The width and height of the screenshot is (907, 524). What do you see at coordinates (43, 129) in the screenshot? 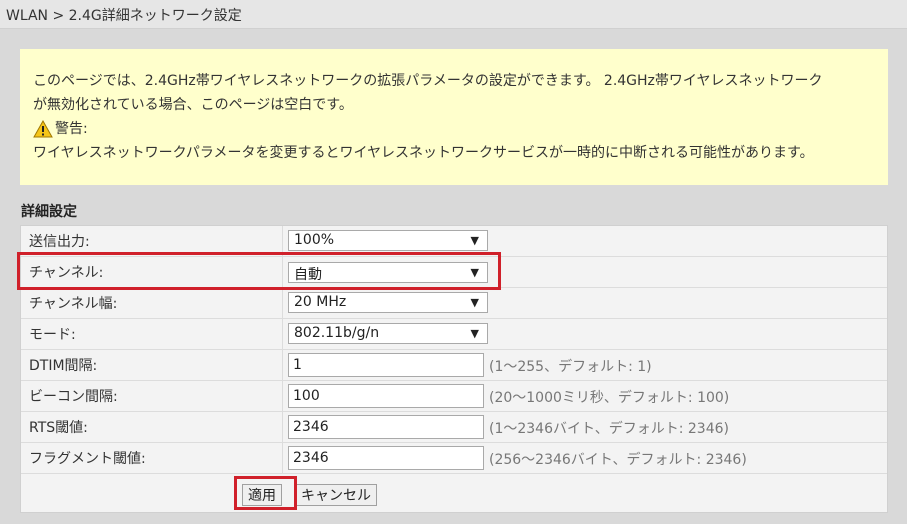
I see `warning-icon` at bounding box center [43, 129].